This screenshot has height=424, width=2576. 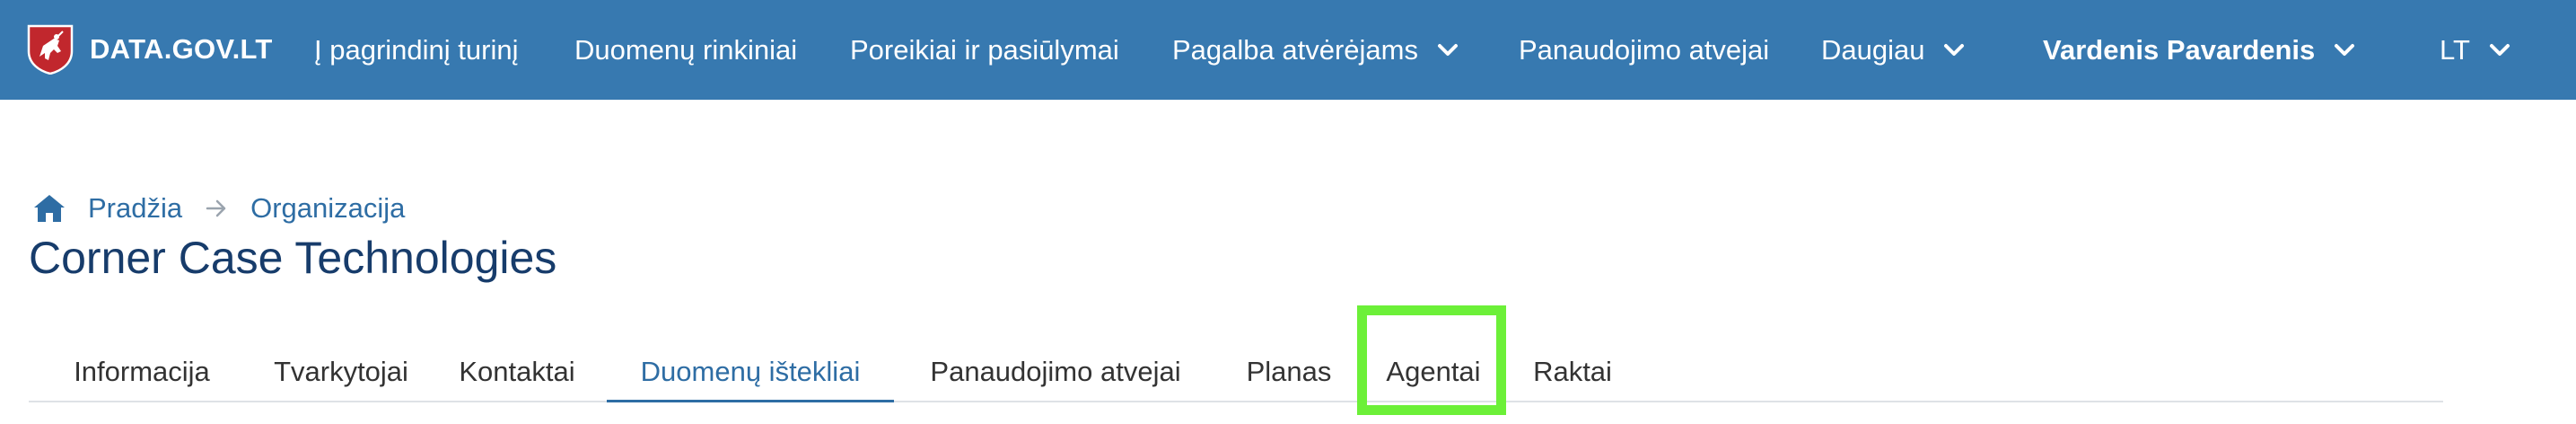 I want to click on tab-plan-label: Planas, so click(x=1289, y=371).